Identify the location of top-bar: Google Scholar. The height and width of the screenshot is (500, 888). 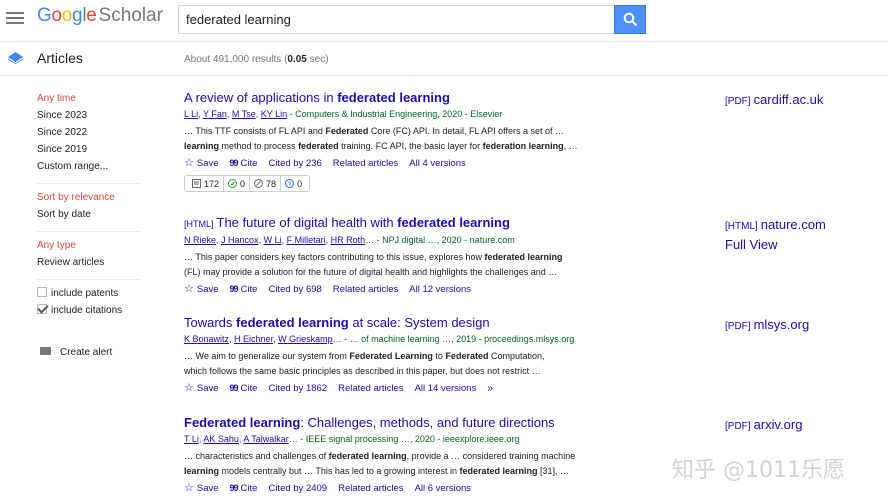
(444, 21).